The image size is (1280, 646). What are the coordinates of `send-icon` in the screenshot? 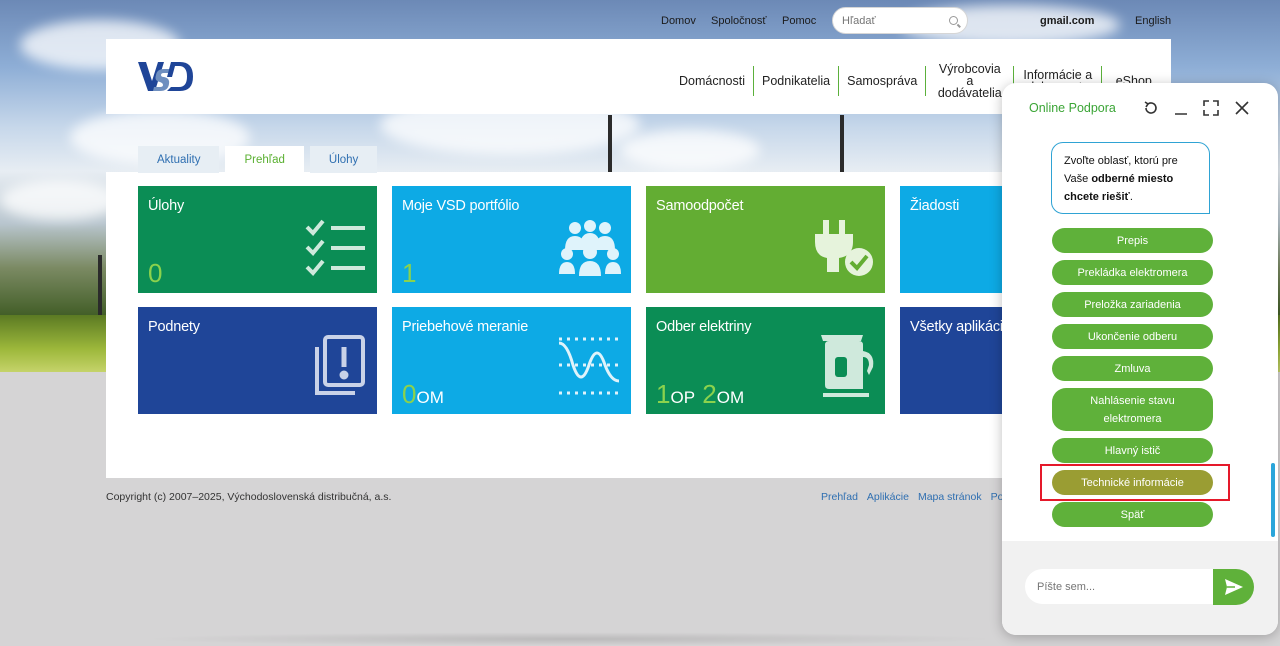 It's located at (1233, 587).